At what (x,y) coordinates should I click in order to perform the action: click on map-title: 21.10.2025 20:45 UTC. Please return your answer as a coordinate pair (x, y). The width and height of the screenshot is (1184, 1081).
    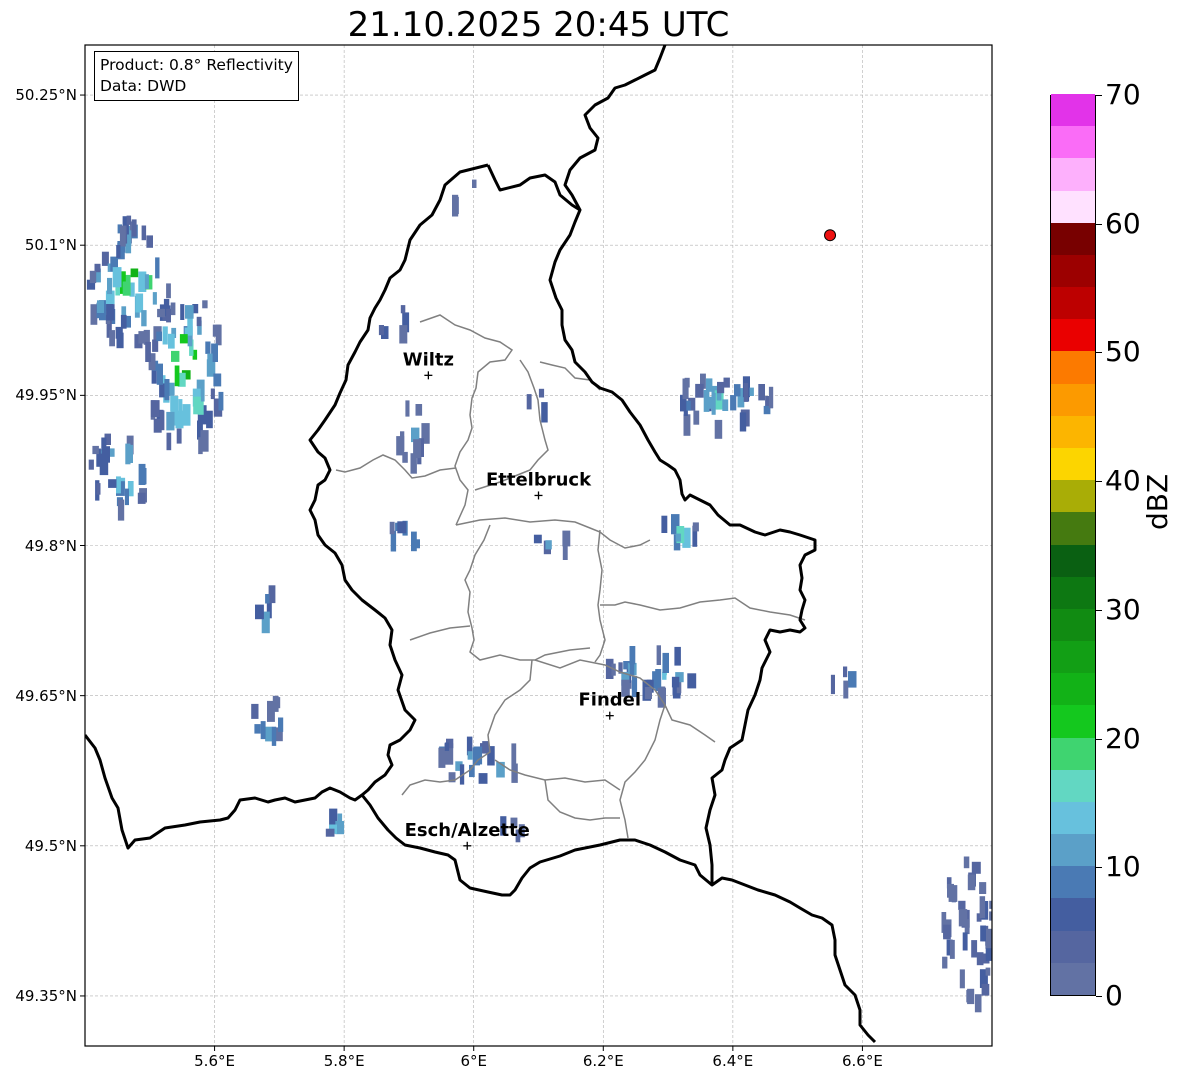
    Looking at the image, I should click on (538, 25).